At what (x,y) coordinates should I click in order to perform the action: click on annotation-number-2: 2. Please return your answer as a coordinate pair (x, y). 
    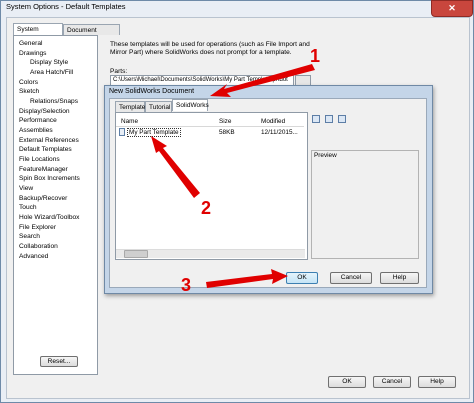
    Looking at the image, I should click on (206, 208).